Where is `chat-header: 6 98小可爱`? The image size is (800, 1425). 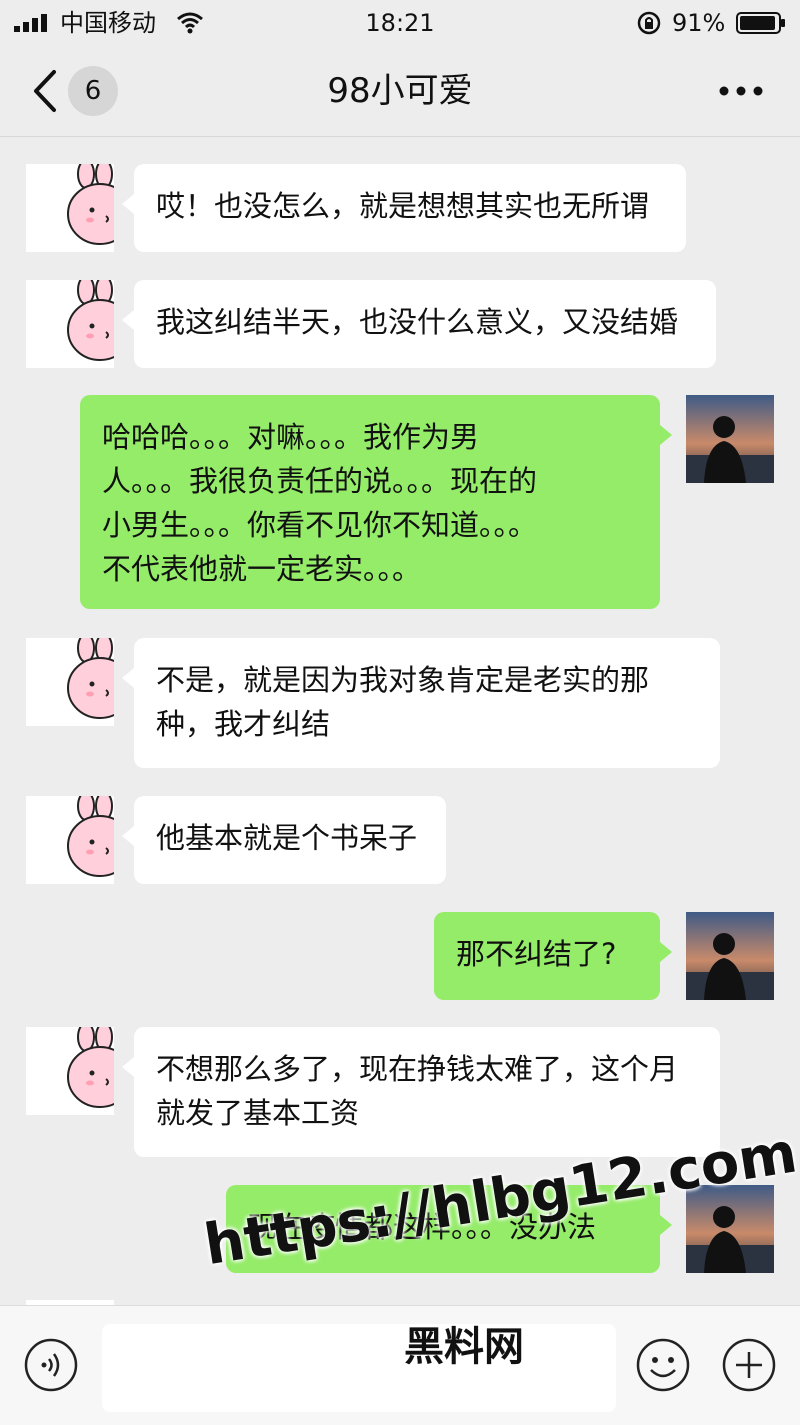
chat-header: 6 98小可爱 is located at coordinates (400, 91).